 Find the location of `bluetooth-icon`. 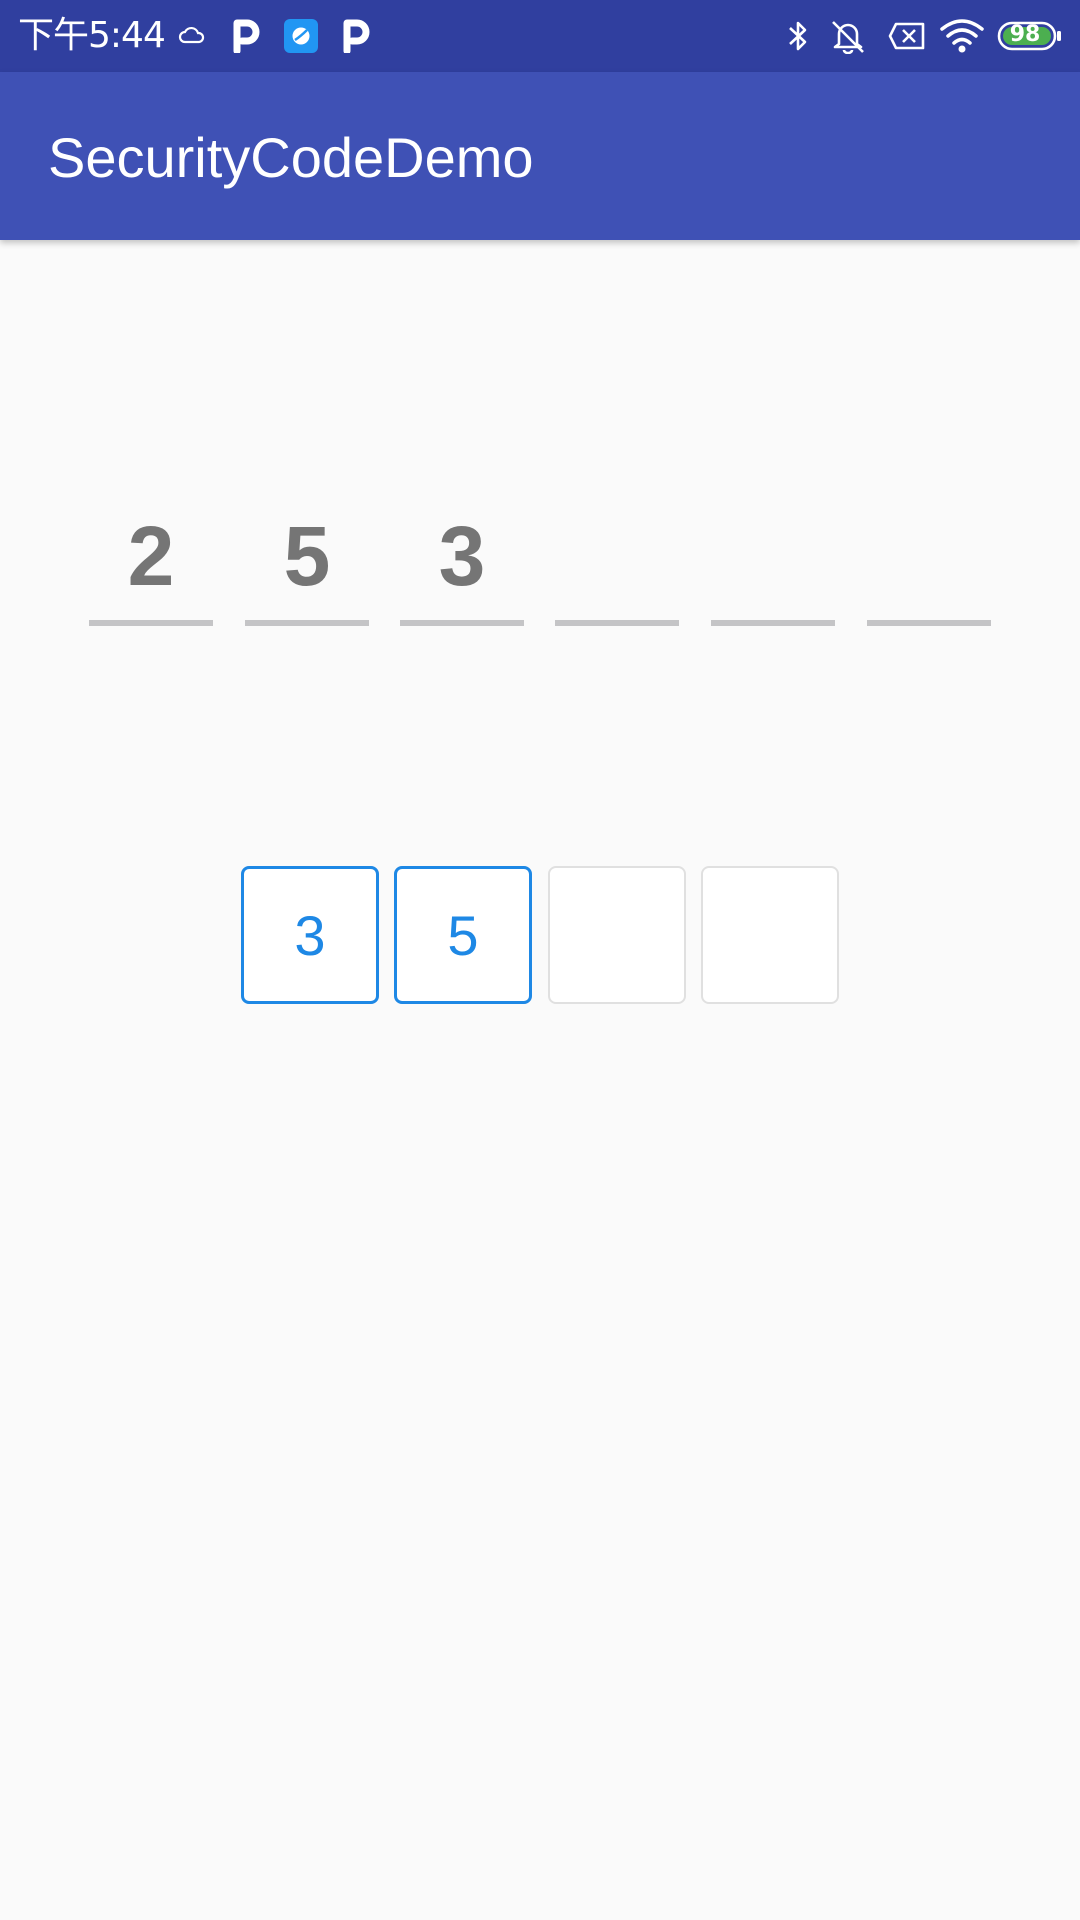

bluetooth-icon is located at coordinates (798, 36).